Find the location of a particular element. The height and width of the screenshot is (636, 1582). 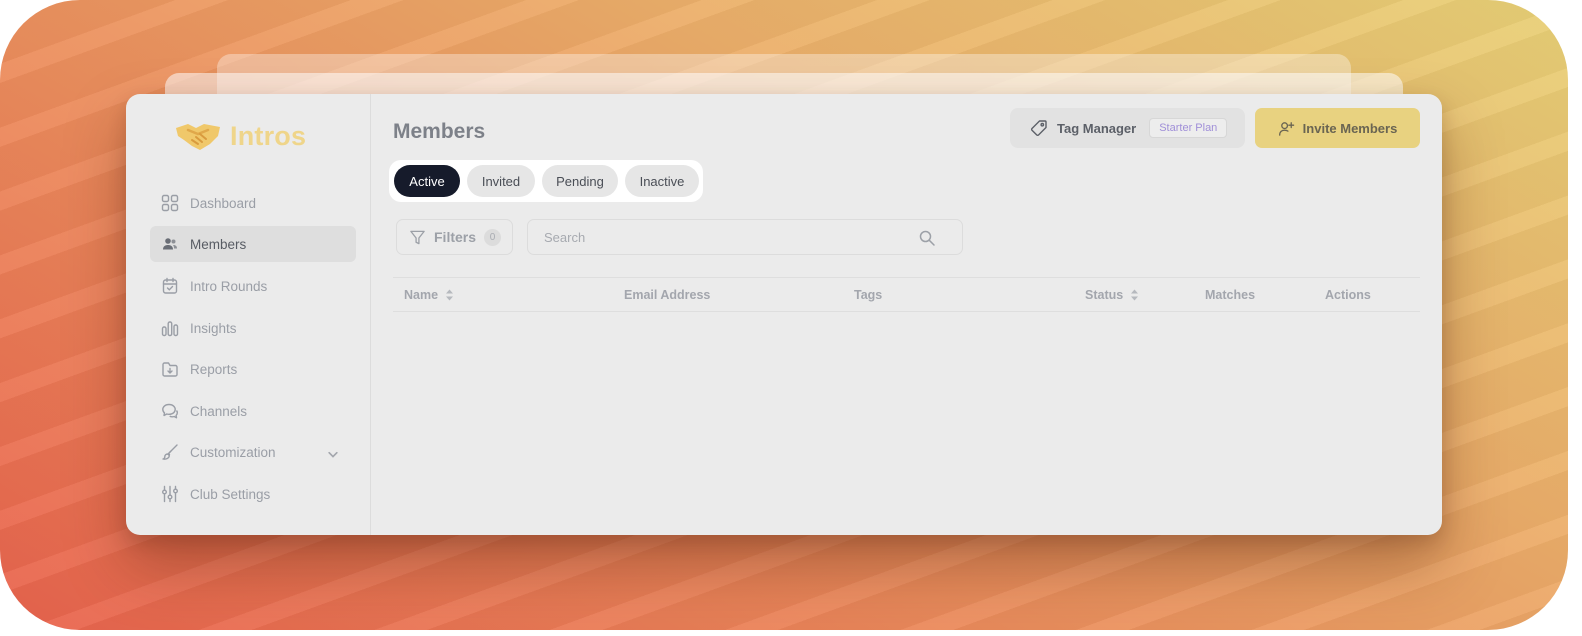

logo: Intros is located at coordinates (240, 136).